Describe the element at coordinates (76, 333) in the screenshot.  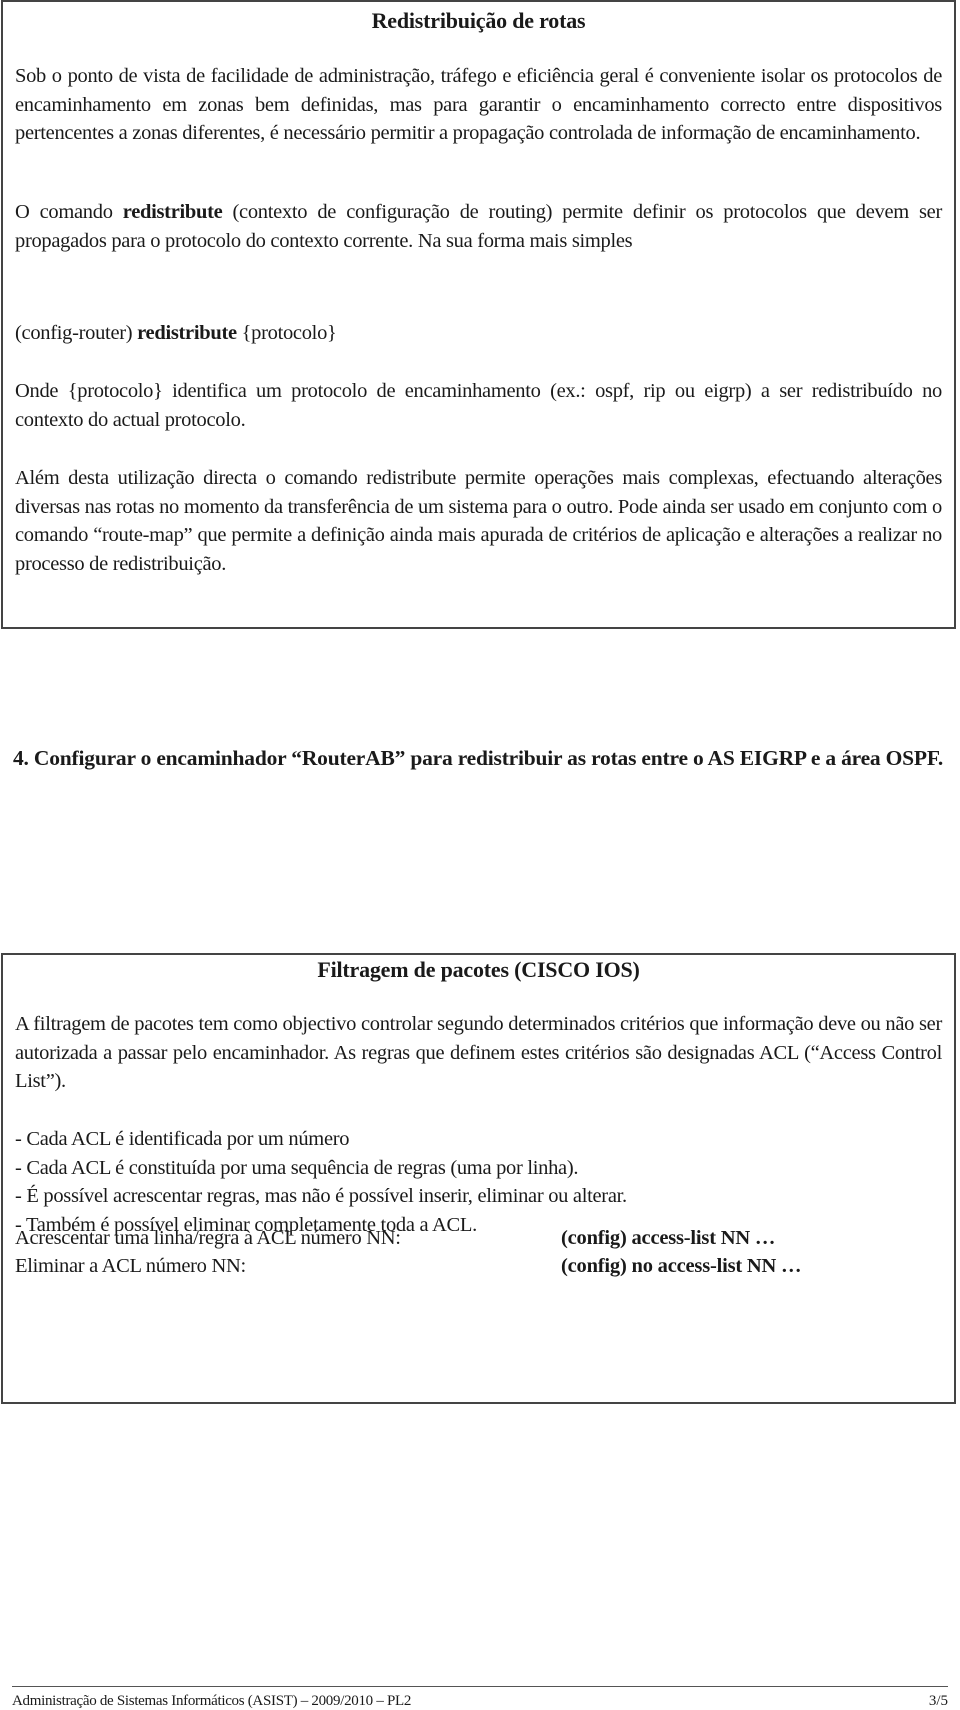
I see `text: (config-router)` at that location.